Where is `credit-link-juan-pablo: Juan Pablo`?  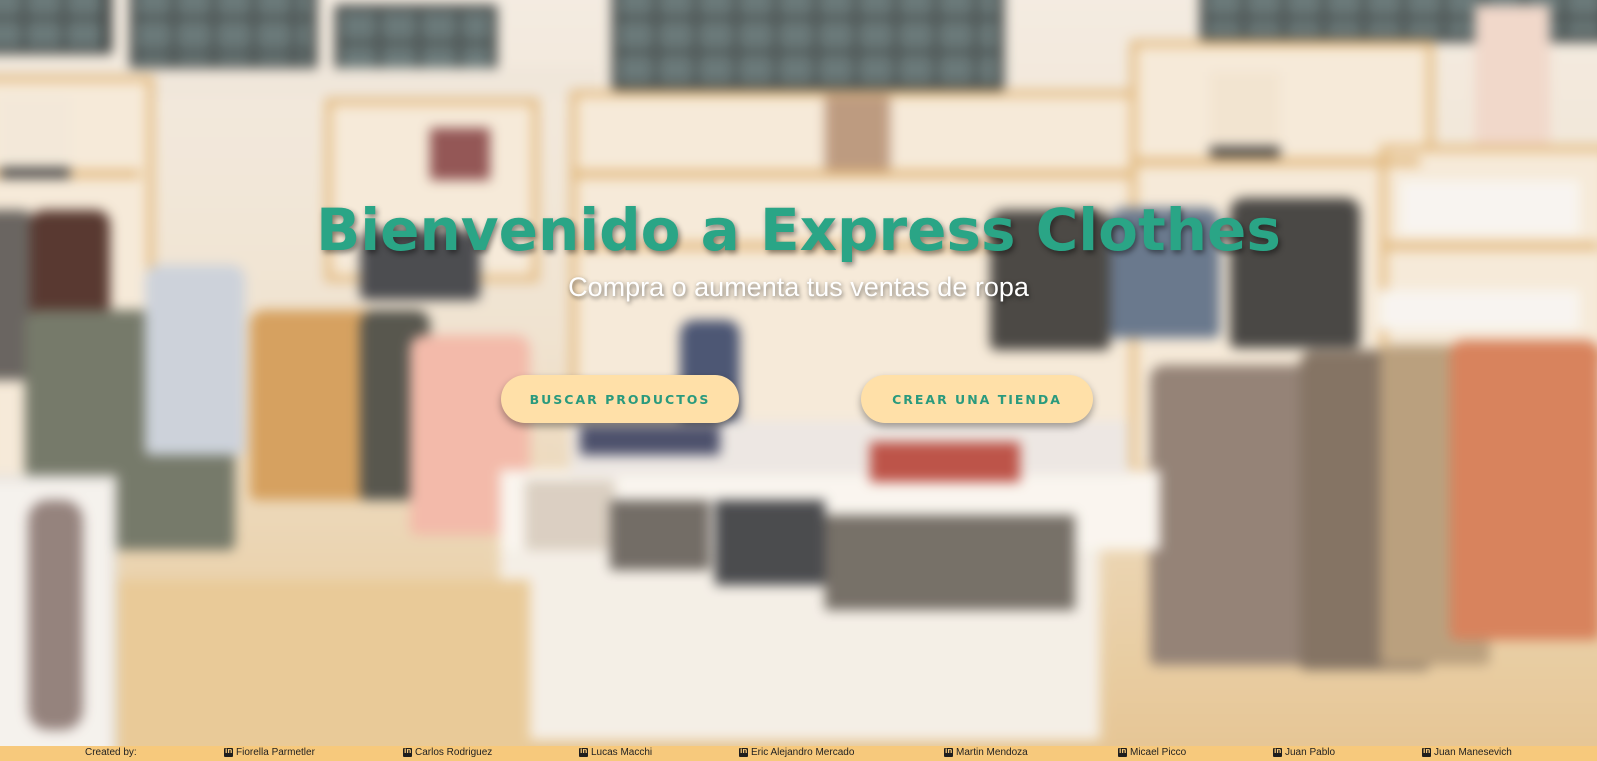 credit-link-juan-pablo: Juan Pablo is located at coordinates (1304, 752).